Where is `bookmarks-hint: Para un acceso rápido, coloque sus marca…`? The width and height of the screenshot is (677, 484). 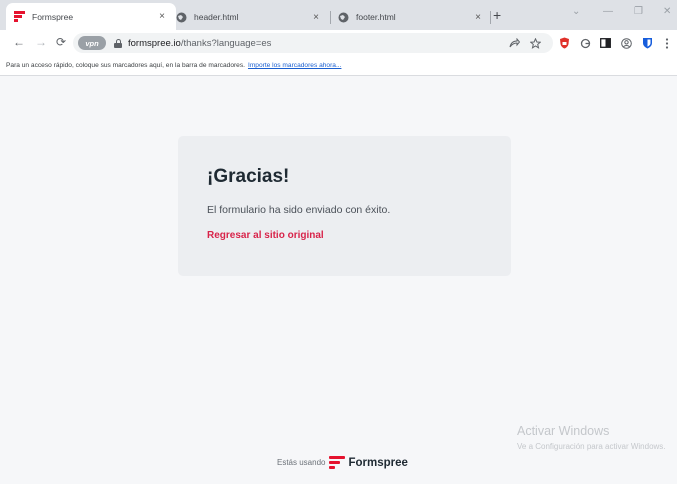 bookmarks-hint: Para un acceso rápido, coloque sus marca… is located at coordinates (125, 65).